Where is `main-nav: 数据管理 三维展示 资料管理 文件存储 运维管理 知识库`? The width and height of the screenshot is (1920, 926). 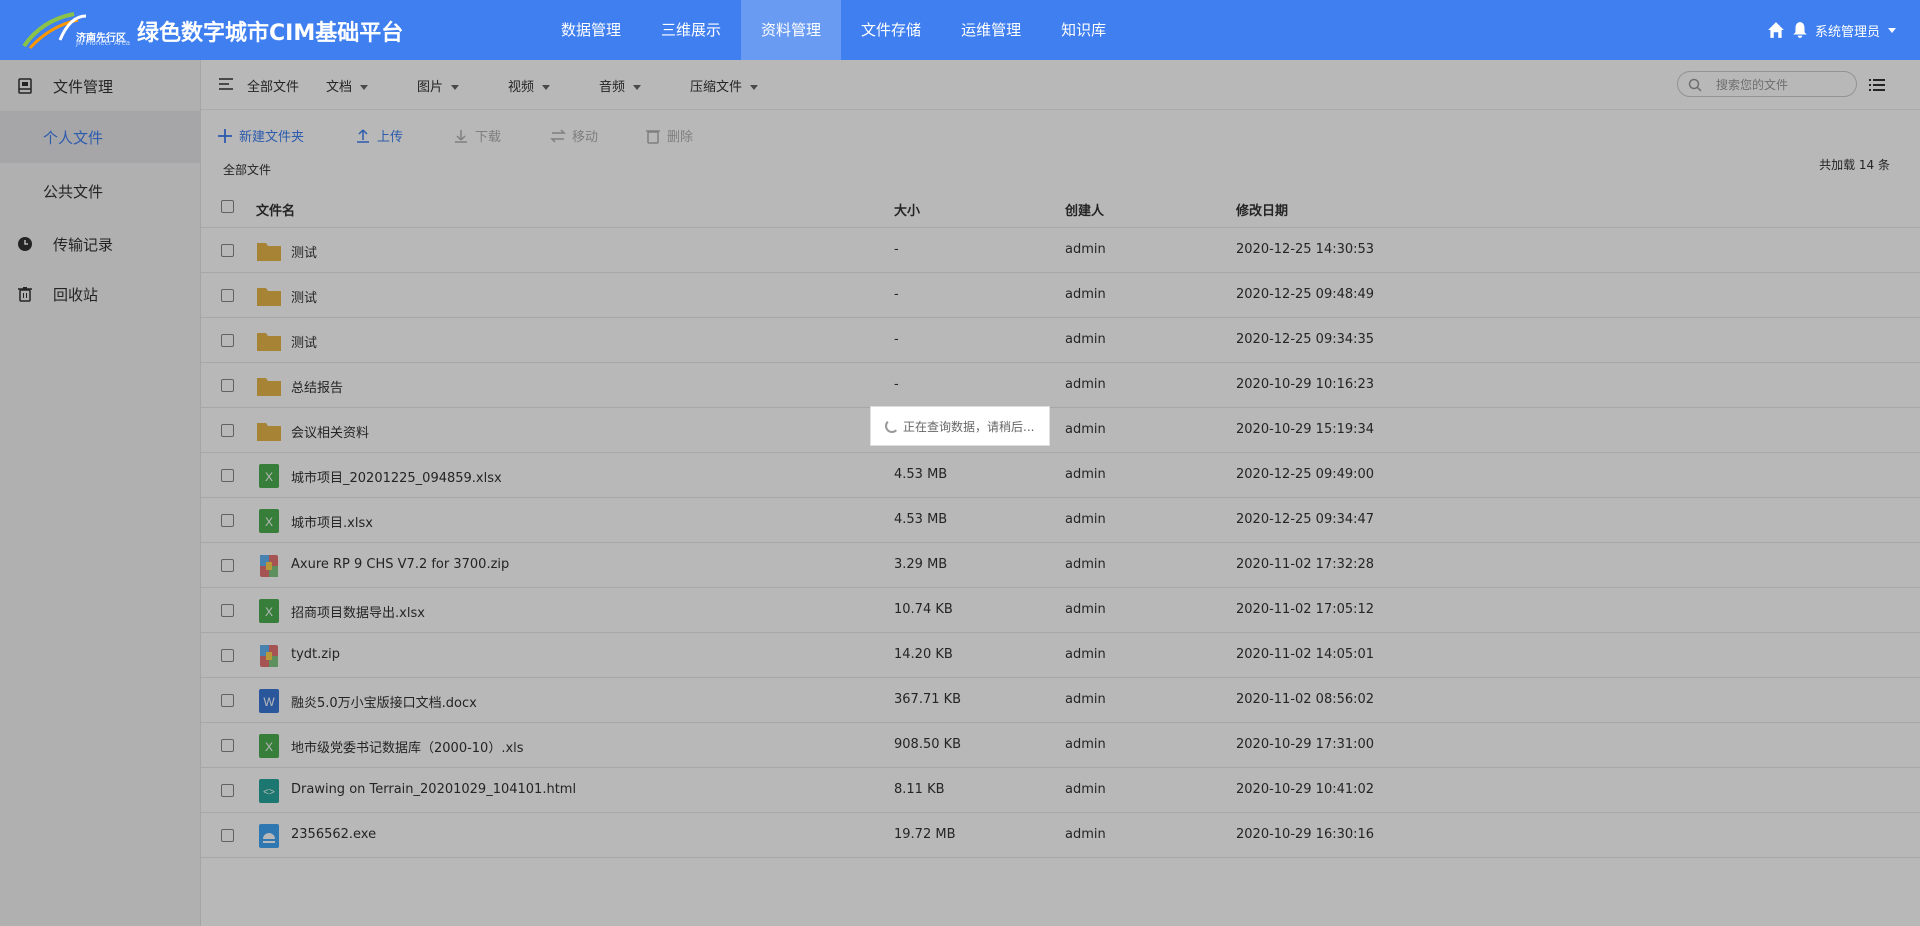 main-nav: 数据管理 三维展示 资料管理 文件存储 运维管理 知识库 is located at coordinates (833, 30).